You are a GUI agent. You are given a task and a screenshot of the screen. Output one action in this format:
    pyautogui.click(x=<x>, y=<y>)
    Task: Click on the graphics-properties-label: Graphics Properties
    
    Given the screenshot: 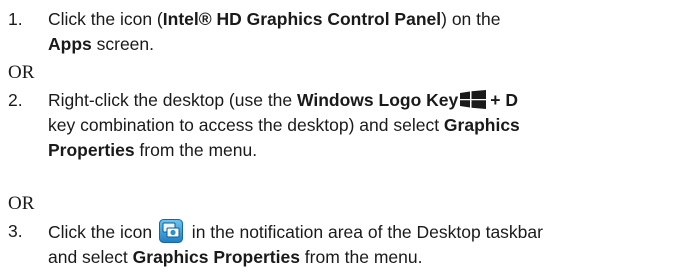 What is the action you would take?
    pyautogui.click(x=216, y=257)
    